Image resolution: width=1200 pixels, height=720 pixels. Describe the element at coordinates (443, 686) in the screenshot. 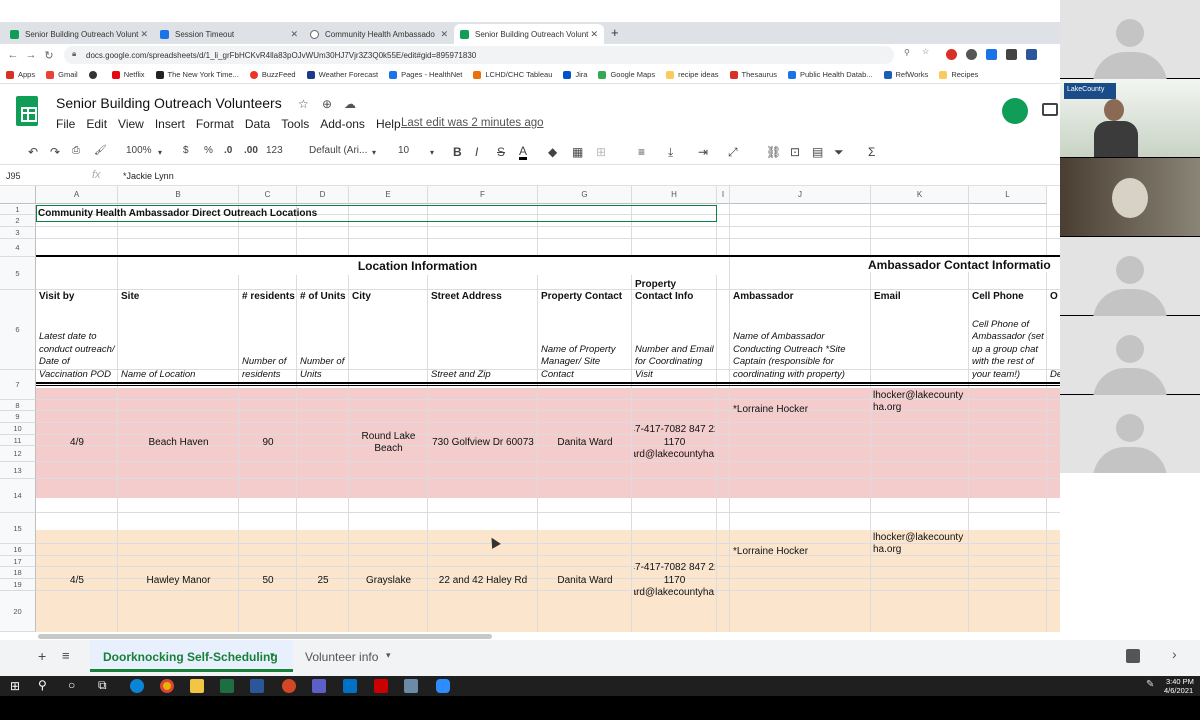

I see `zoom-app-icon` at that location.